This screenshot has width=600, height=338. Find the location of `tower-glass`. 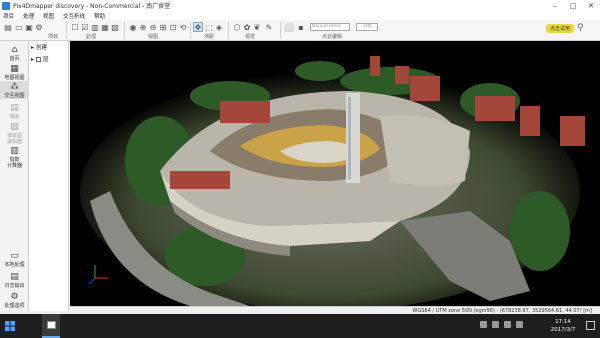

tower-glass is located at coordinates (349, 138).